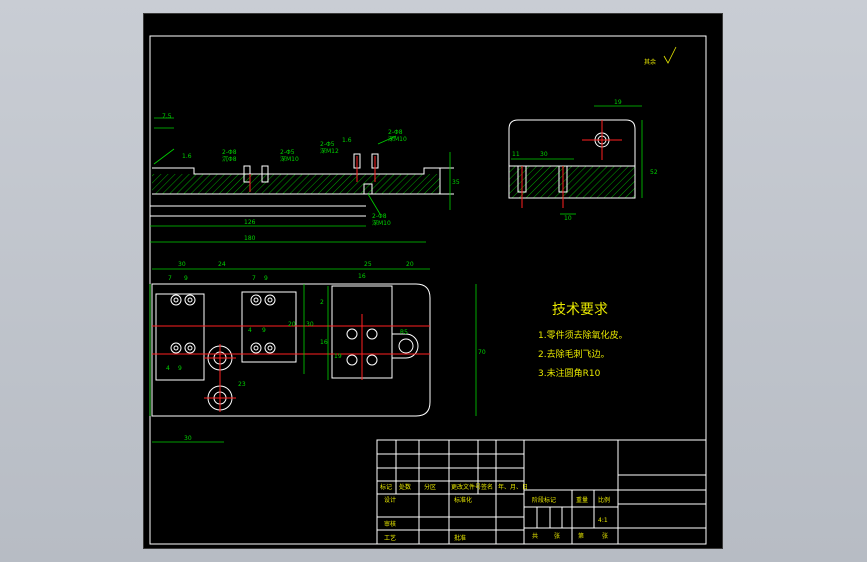  Describe the element at coordinates (603, 520) in the screenshot. I see `tb-scale: 4:1` at that location.